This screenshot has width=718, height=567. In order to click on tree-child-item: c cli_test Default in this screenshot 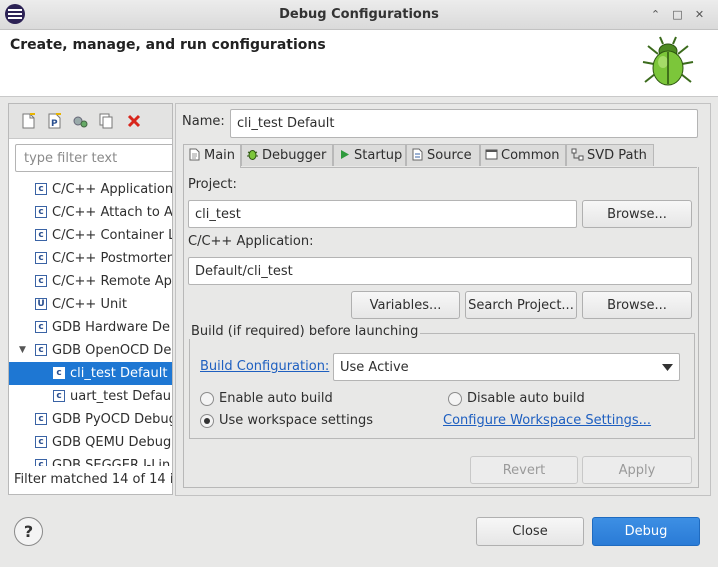, I will do `click(90, 373)`.